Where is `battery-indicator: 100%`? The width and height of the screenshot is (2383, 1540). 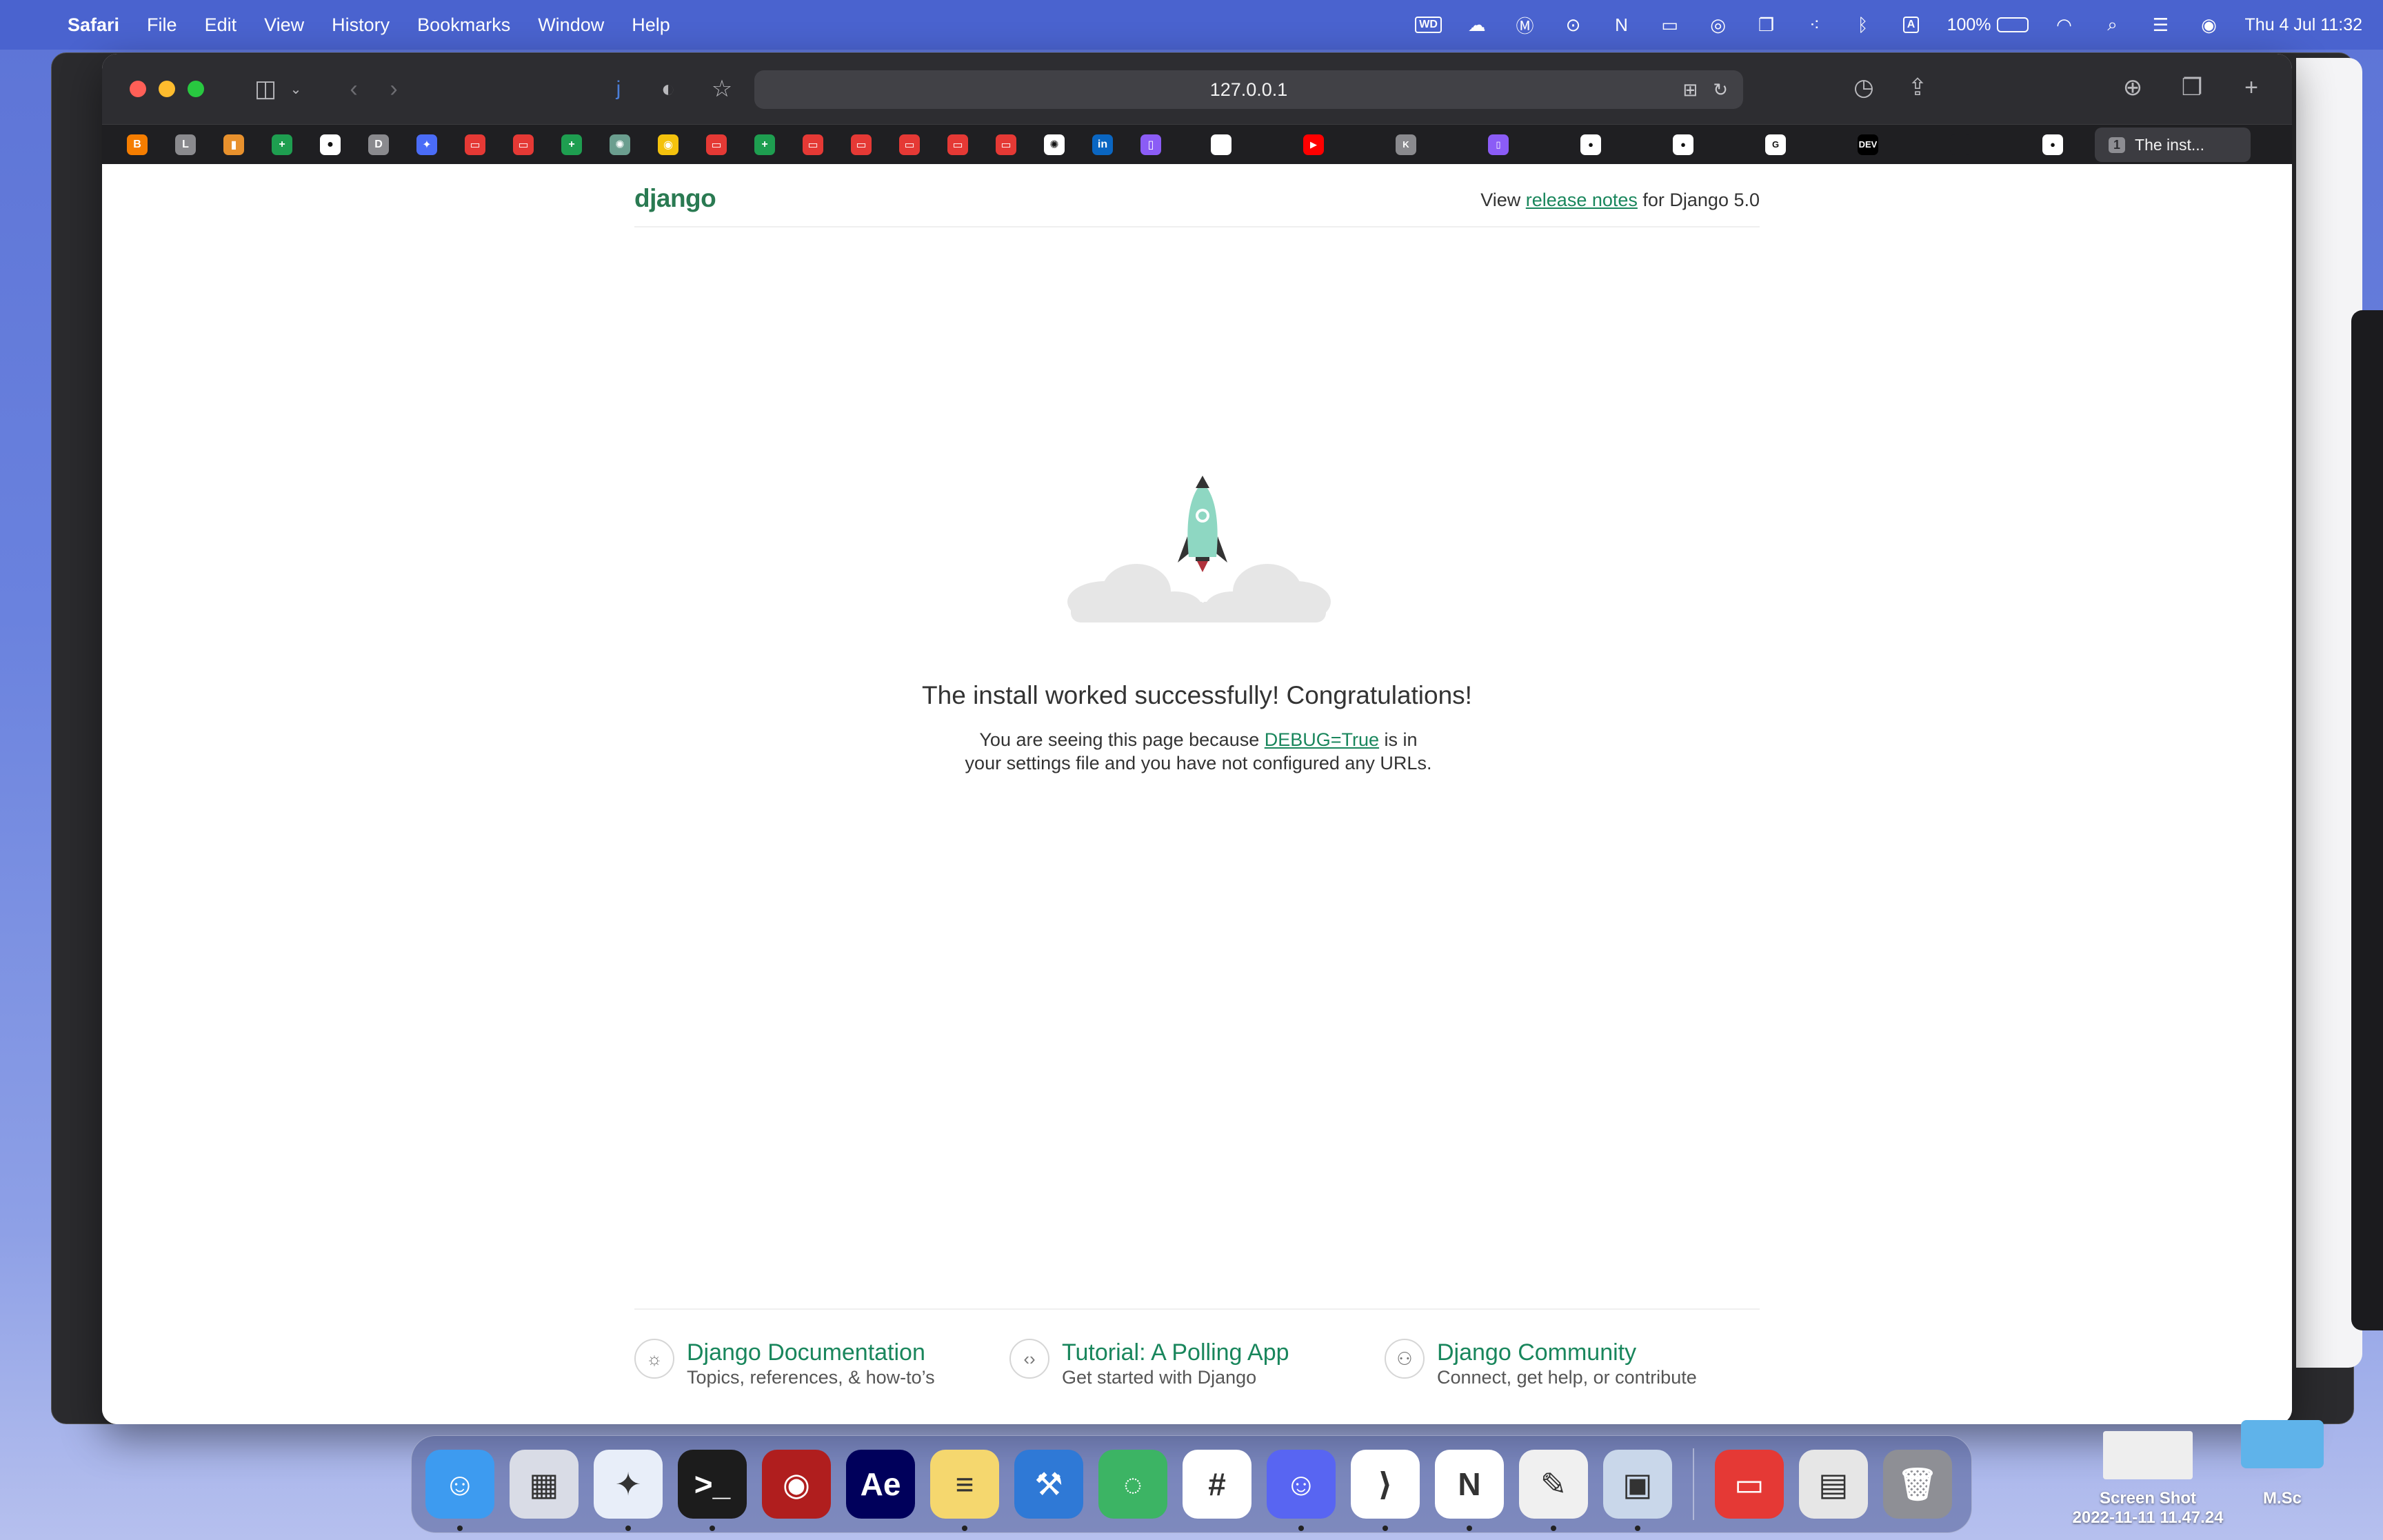
battery-indicator: 100% is located at coordinates (1988, 25).